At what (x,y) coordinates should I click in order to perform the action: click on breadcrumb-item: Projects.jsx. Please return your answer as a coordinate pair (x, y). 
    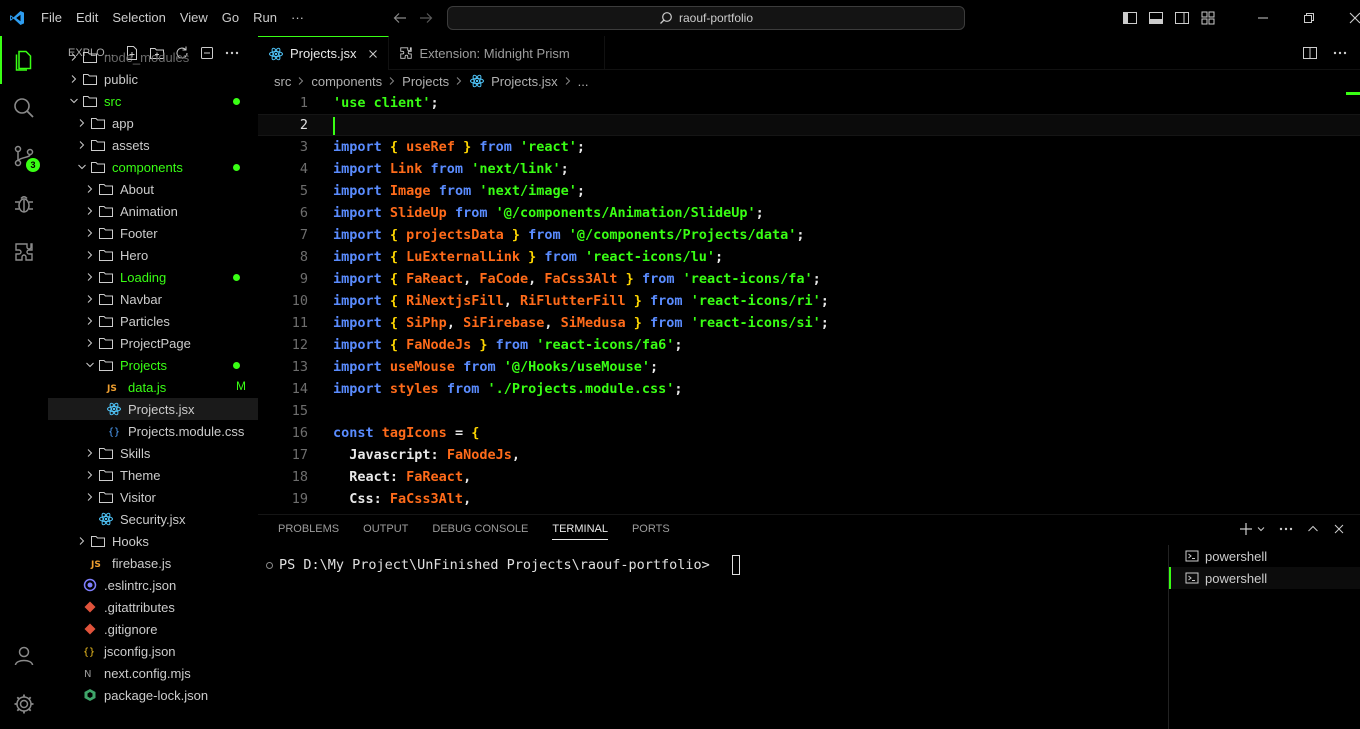
    Looking at the image, I should click on (524, 81).